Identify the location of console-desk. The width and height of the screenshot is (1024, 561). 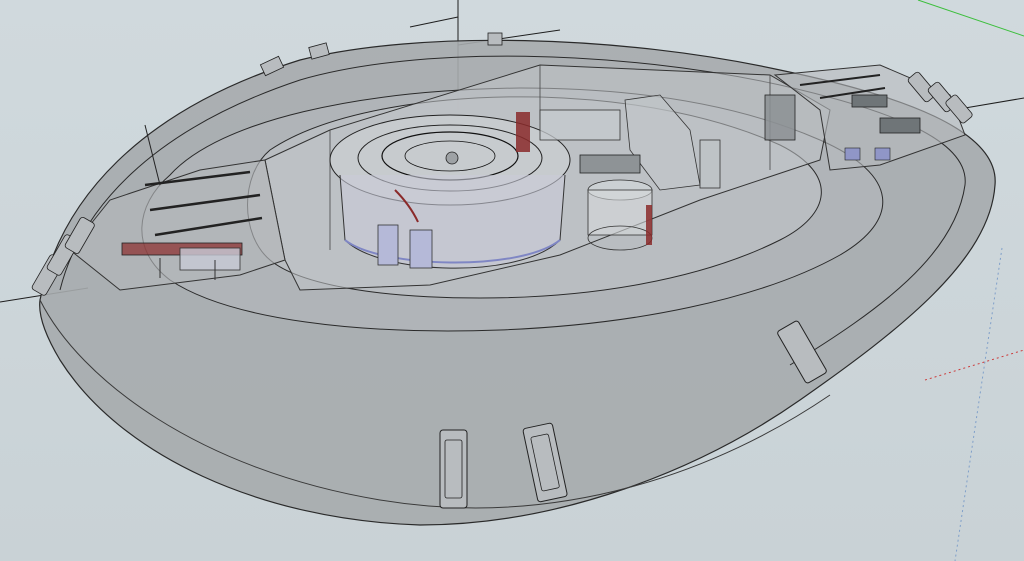
(610, 164).